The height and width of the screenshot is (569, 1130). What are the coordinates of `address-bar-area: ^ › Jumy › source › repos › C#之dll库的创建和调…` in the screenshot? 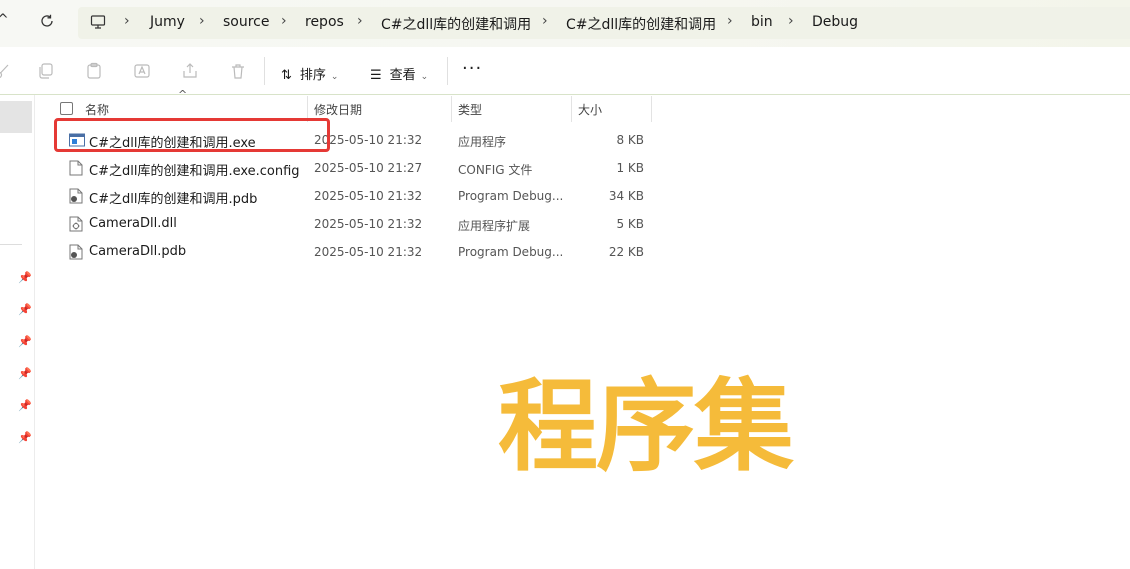 It's located at (565, 23).